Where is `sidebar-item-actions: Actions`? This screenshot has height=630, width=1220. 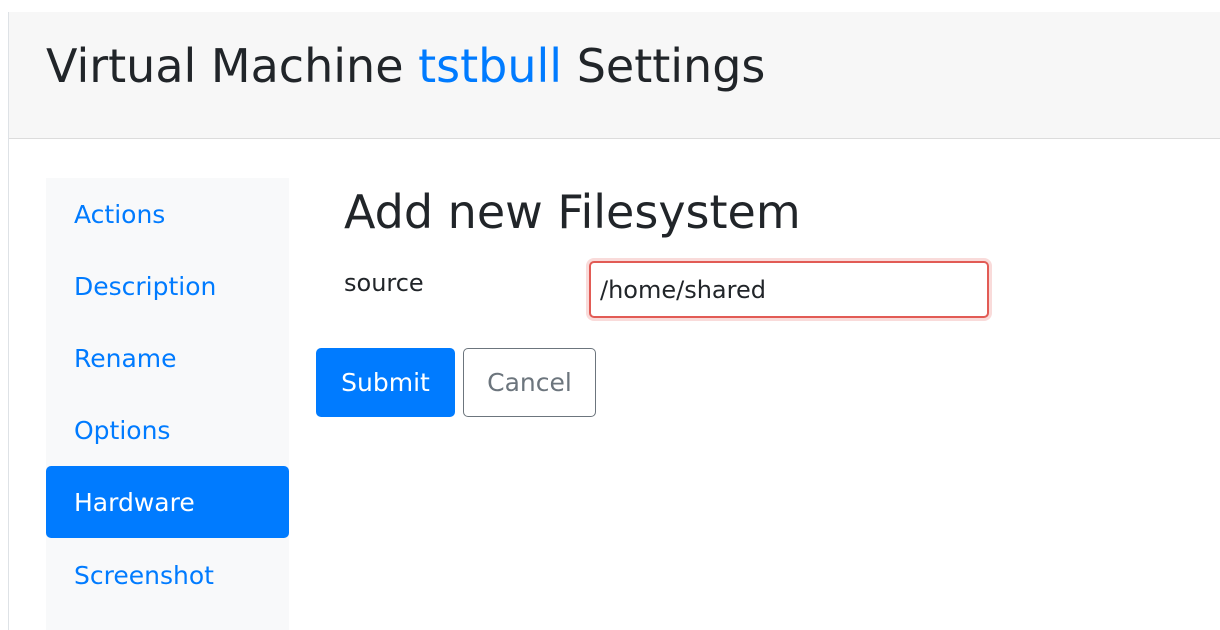 sidebar-item-actions: Actions is located at coordinates (167, 214).